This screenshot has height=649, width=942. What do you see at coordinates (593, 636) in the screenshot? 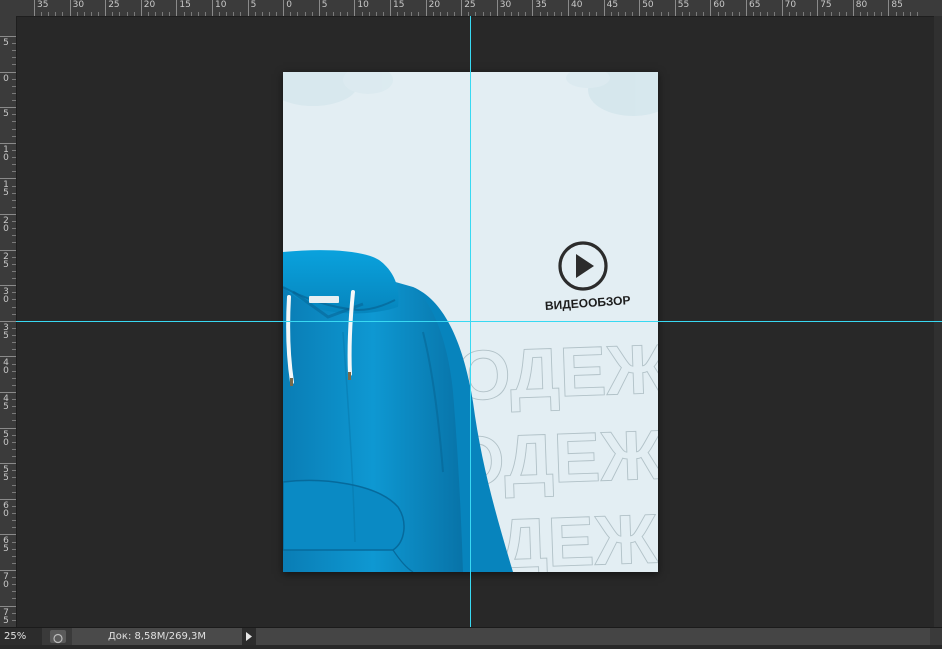
I see `horizontal-scrollbar` at bounding box center [593, 636].